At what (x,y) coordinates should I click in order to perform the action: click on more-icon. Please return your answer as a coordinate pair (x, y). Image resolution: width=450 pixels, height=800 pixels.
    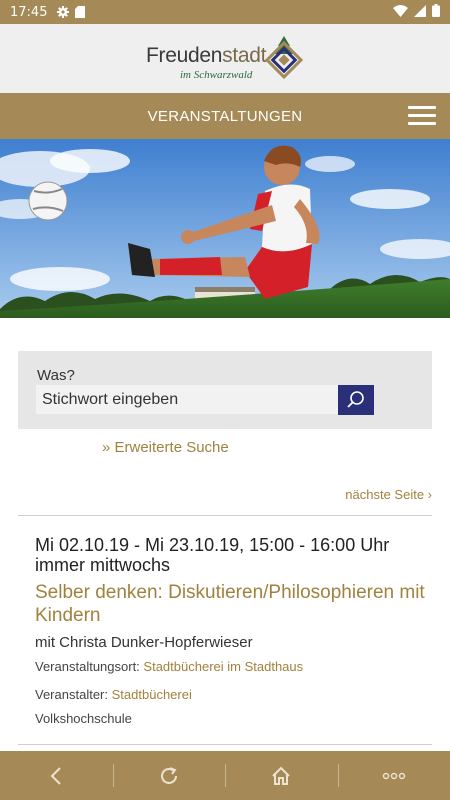
    Looking at the image, I should click on (393, 775).